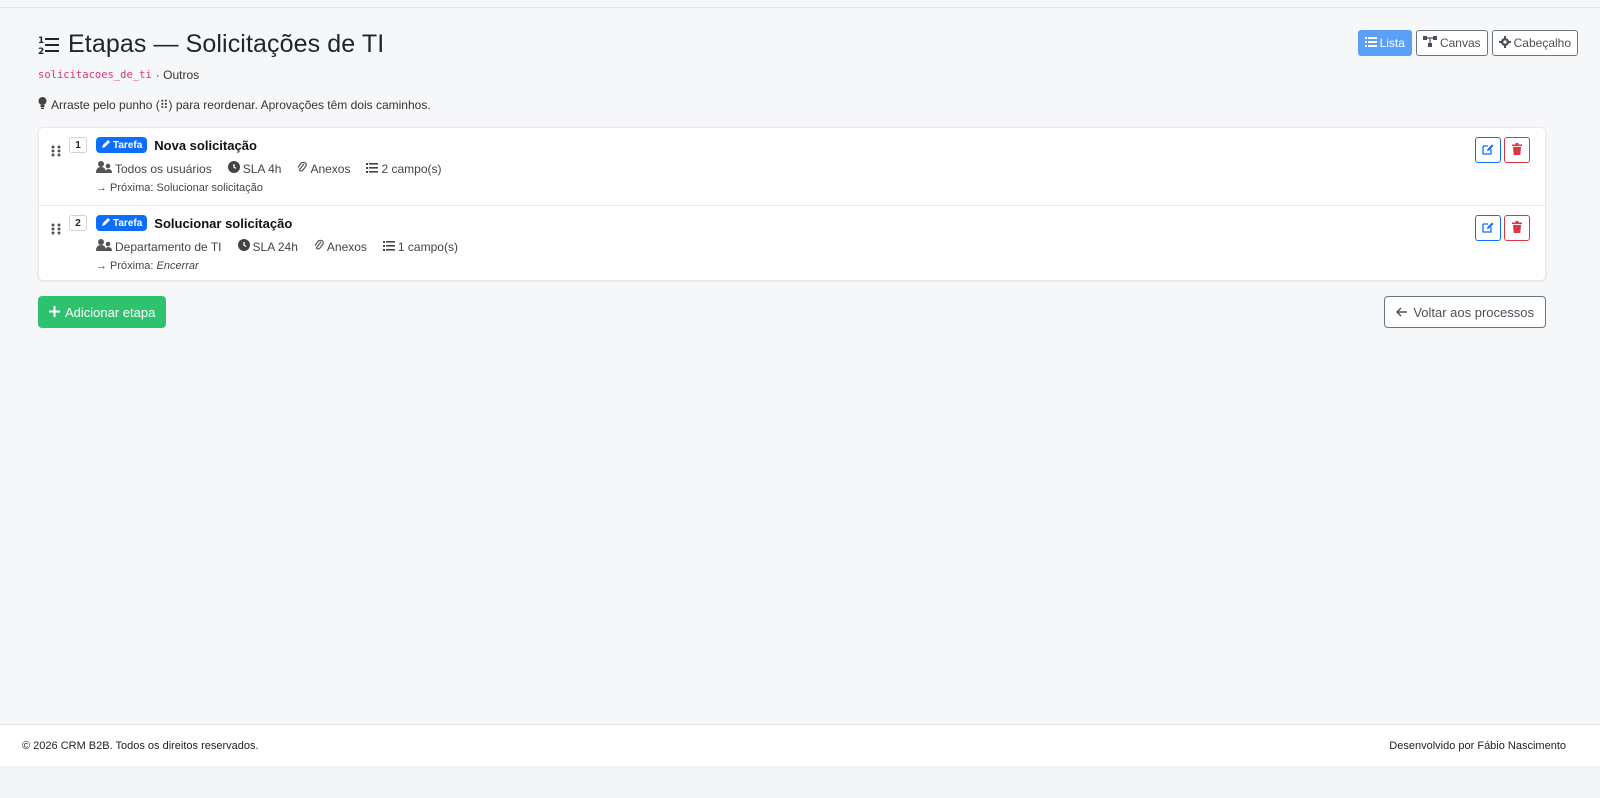 Image resolution: width=1600 pixels, height=798 pixels. I want to click on step-assignee-text: Departamento de TI, so click(168, 246).